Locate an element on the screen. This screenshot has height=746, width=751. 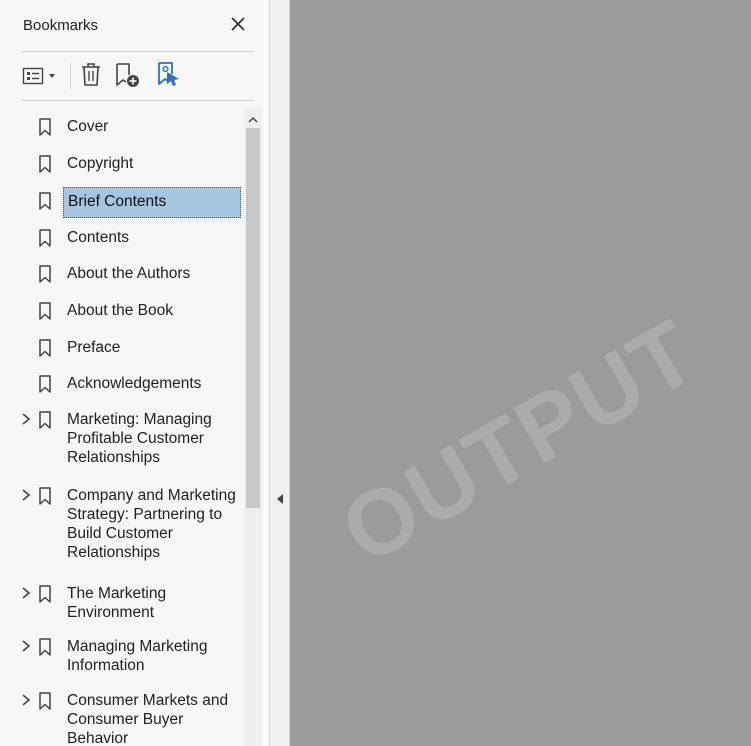
bookmark-label: Cover is located at coordinates (152, 126).